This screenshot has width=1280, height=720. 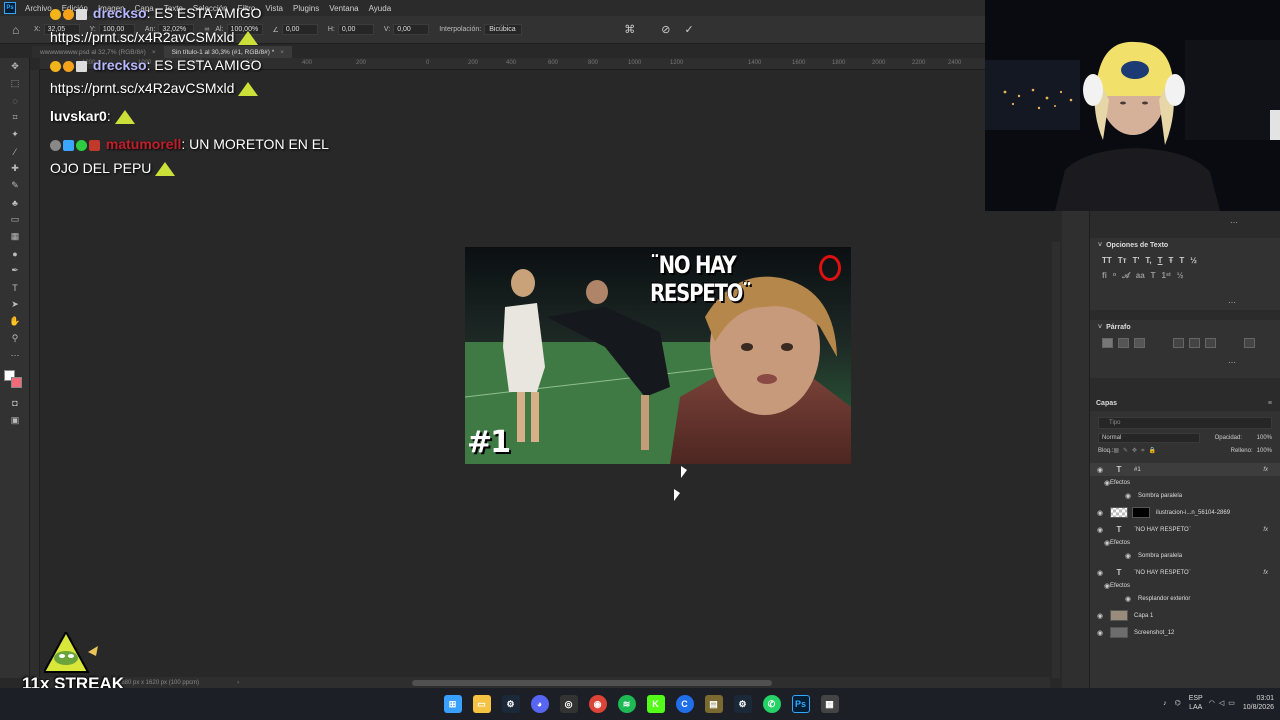 What do you see at coordinates (1249, 343) in the screenshot?
I see `justify-all-icon` at bounding box center [1249, 343].